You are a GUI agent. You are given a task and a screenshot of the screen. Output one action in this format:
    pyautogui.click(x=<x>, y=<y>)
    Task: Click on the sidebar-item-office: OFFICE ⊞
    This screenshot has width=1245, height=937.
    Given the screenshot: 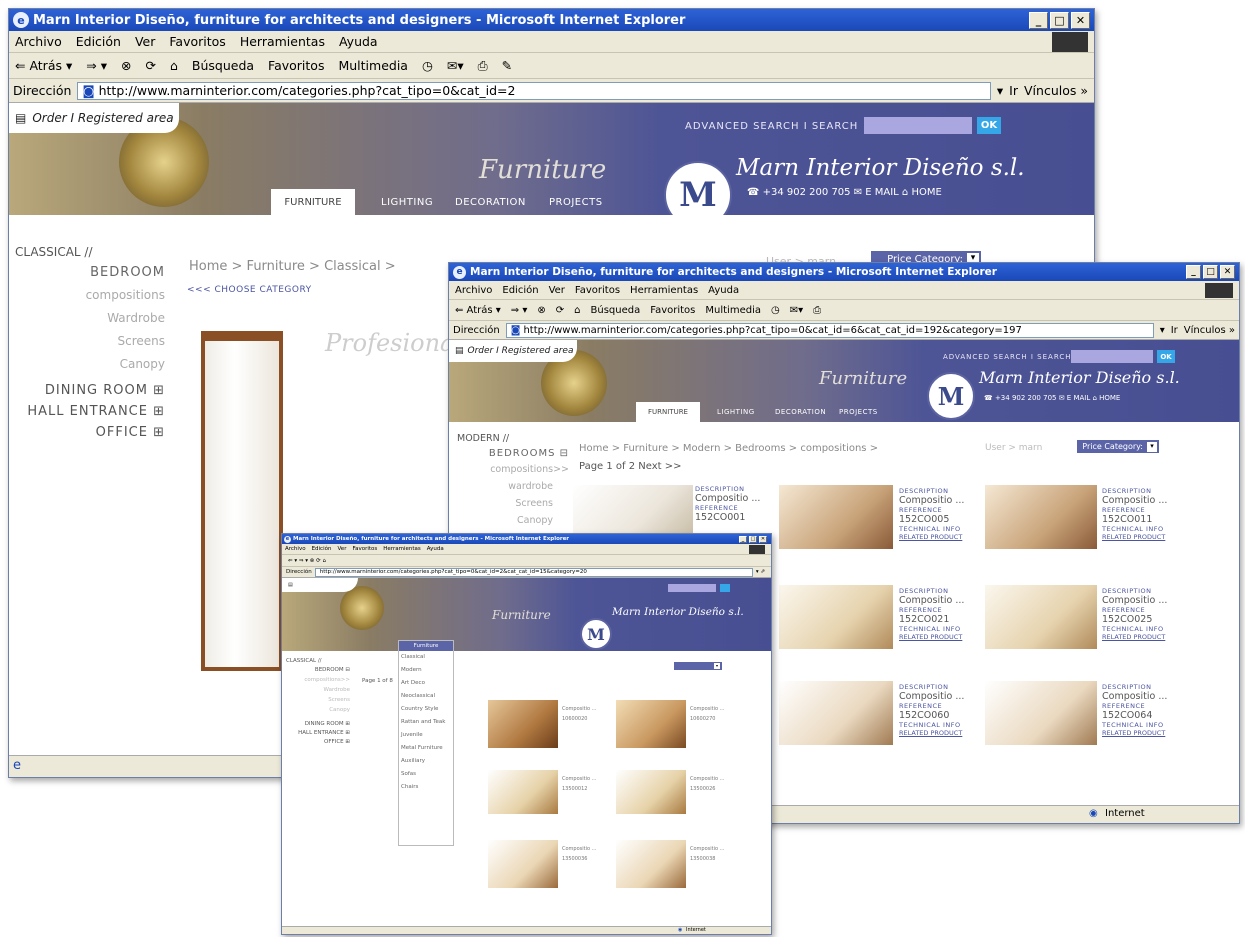 What is the action you would take?
    pyautogui.click(x=90, y=432)
    